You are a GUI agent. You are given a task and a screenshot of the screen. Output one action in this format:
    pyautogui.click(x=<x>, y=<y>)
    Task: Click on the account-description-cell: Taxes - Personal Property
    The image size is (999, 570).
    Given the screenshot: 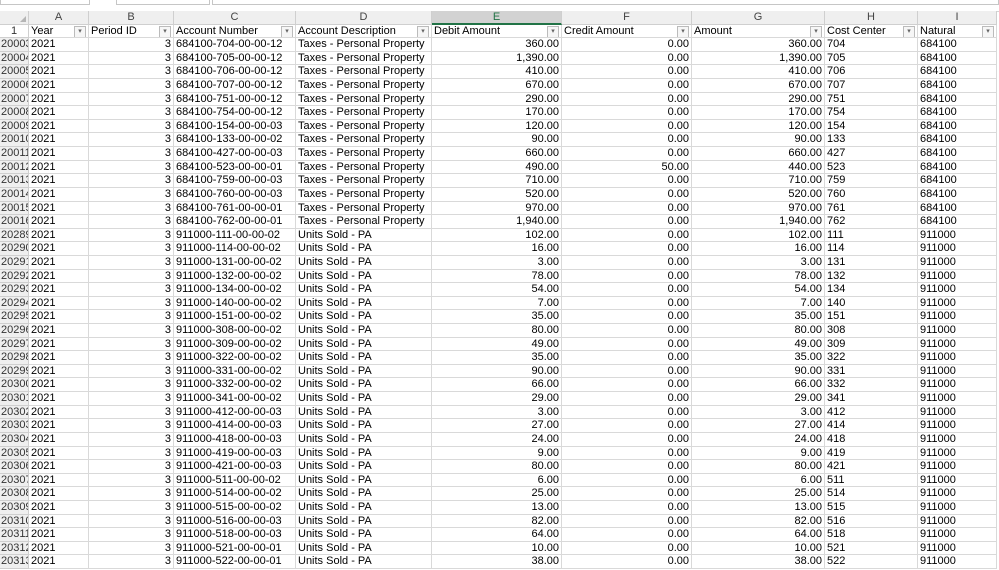 What is the action you would take?
    pyautogui.click(x=364, y=194)
    